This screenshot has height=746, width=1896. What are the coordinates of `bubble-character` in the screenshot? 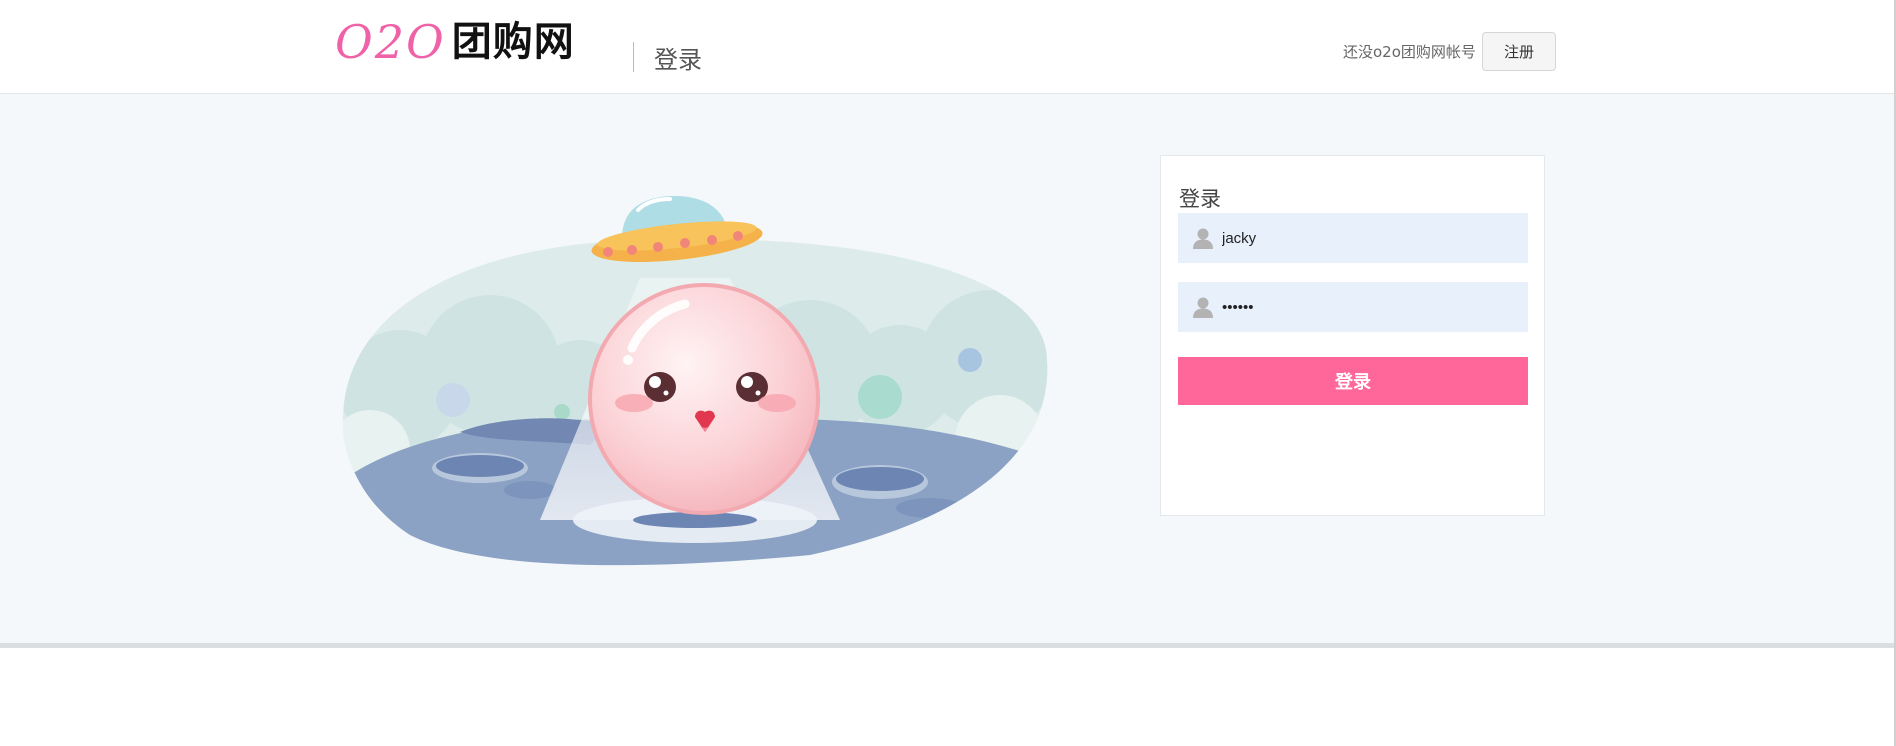 It's located at (704, 399).